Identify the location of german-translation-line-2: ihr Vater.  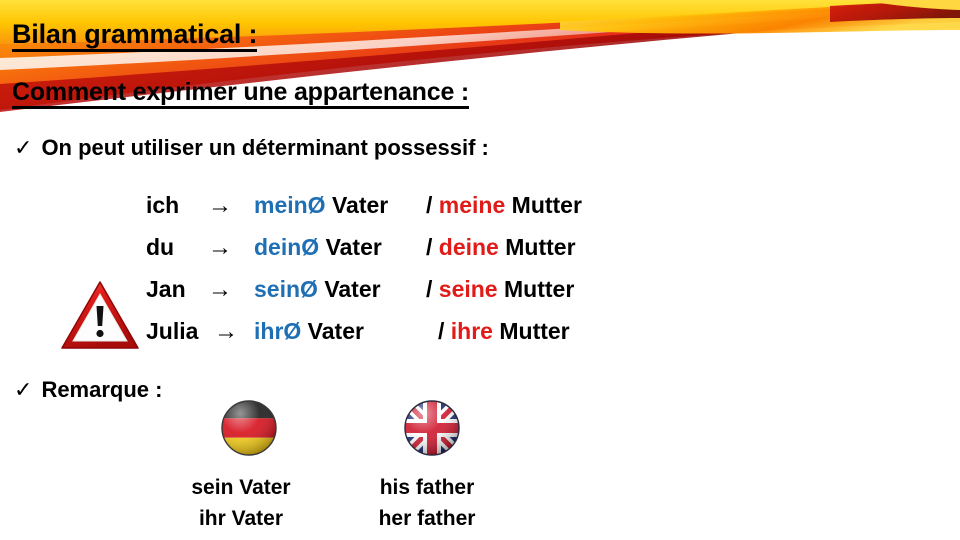
(241, 518).